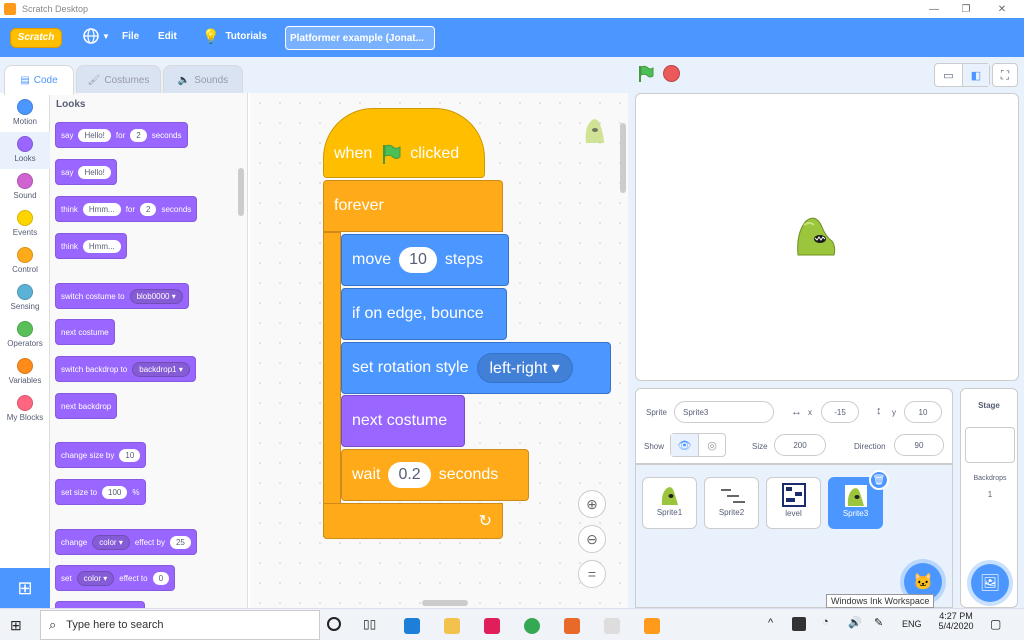 This screenshot has height=640, width=1024. Describe the element at coordinates (36, 37) in the screenshot. I see `scratch-logo: Scratch` at that location.